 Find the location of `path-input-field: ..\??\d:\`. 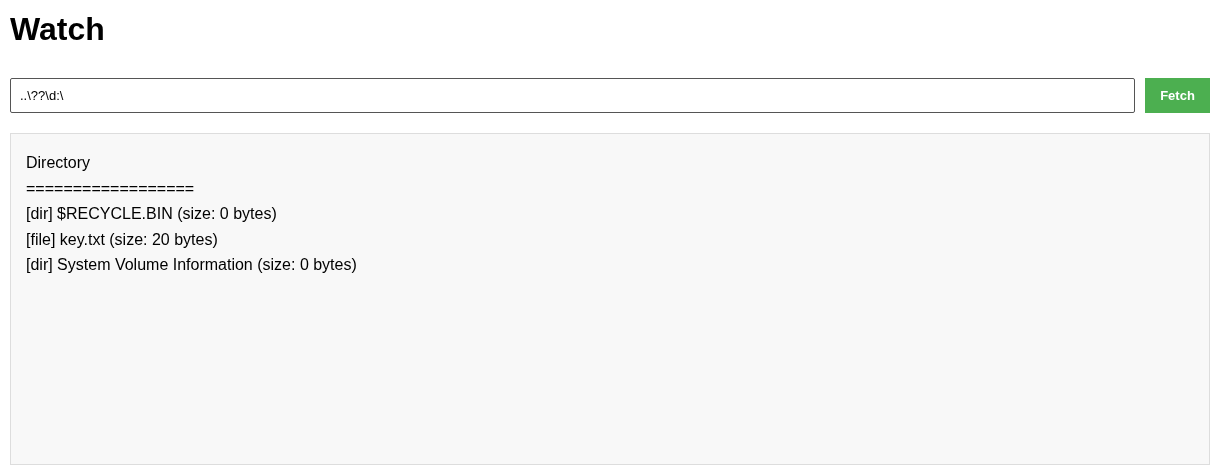

path-input-field: ..\??\d:\ is located at coordinates (572, 95).